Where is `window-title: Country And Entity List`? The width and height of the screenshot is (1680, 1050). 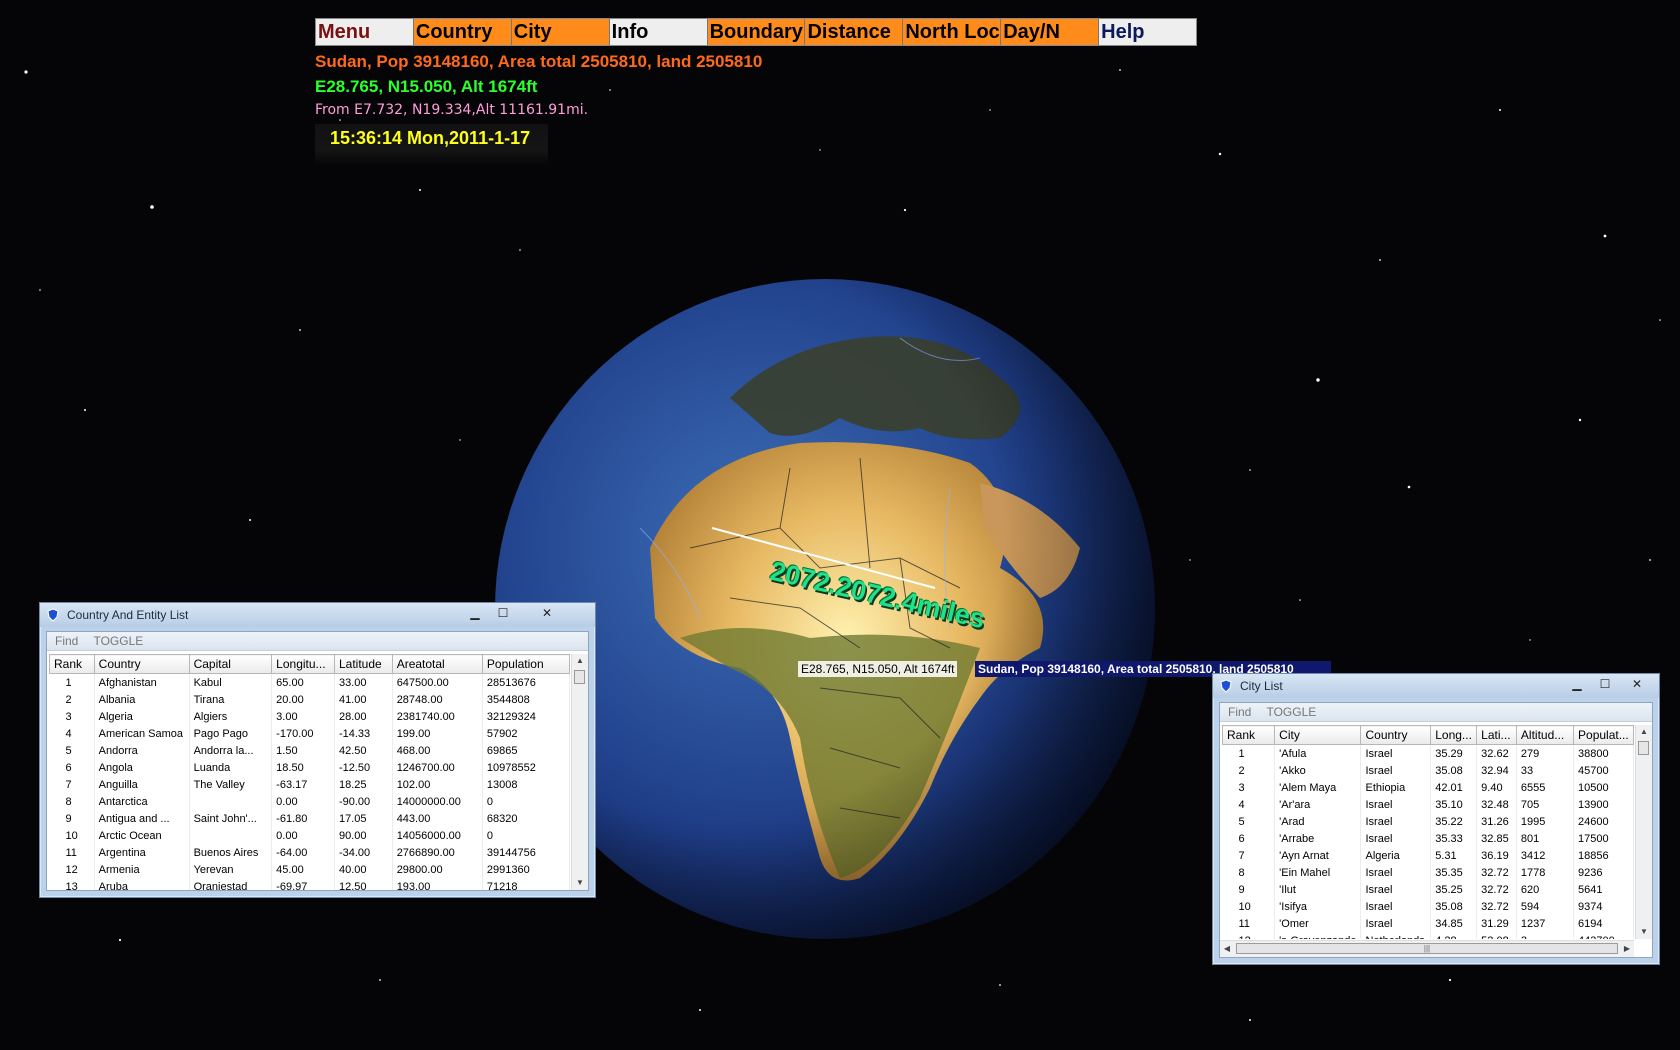 window-title: Country And Entity List is located at coordinates (128, 615).